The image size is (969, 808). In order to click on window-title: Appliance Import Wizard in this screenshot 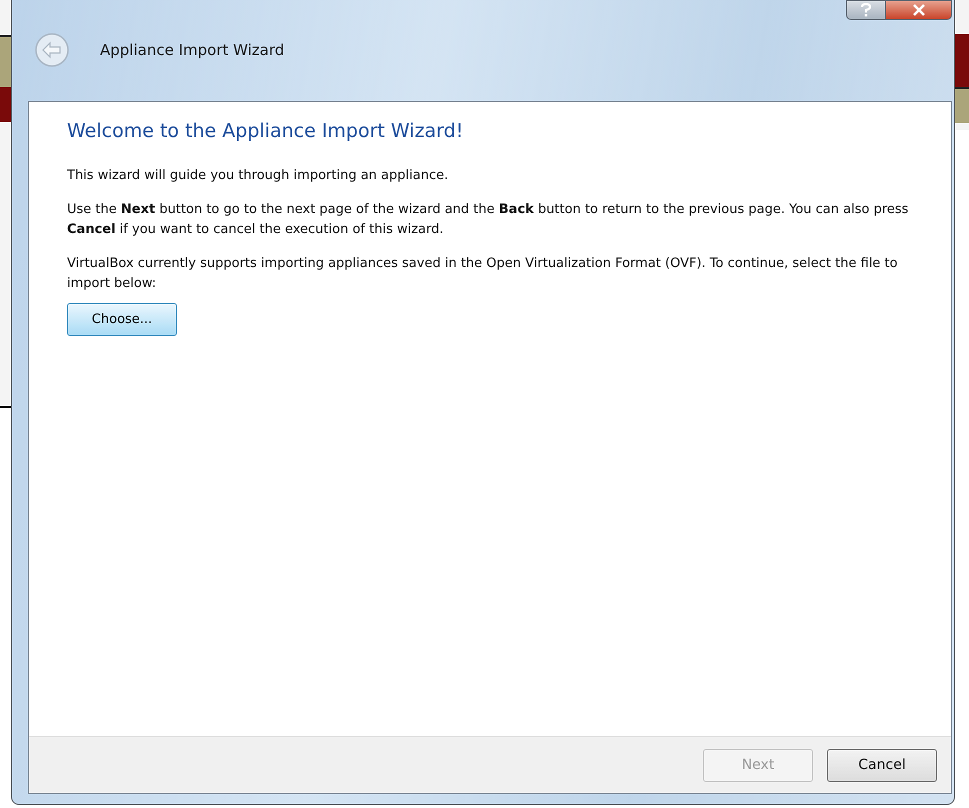, I will do `click(192, 49)`.